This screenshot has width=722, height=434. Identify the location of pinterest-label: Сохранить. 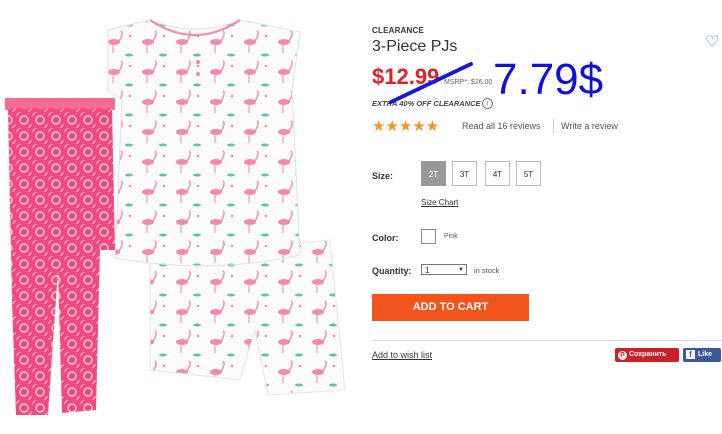
(648, 354).